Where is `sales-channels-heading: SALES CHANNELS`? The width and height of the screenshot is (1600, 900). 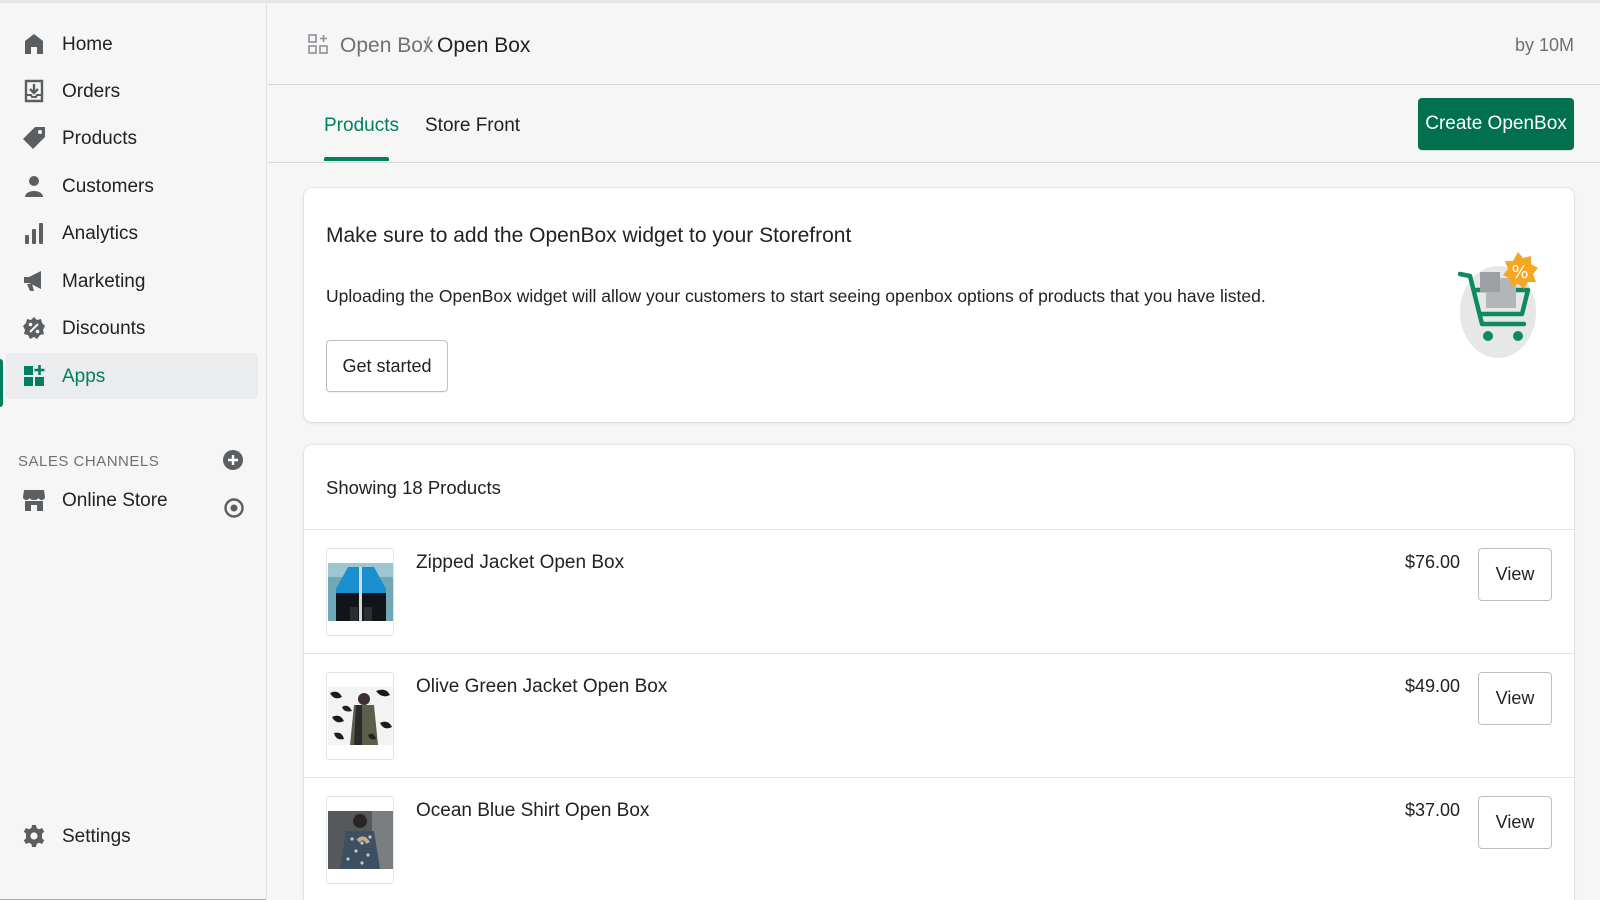 sales-channels-heading: SALES CHANNELS is located at coordinates (89, 461).